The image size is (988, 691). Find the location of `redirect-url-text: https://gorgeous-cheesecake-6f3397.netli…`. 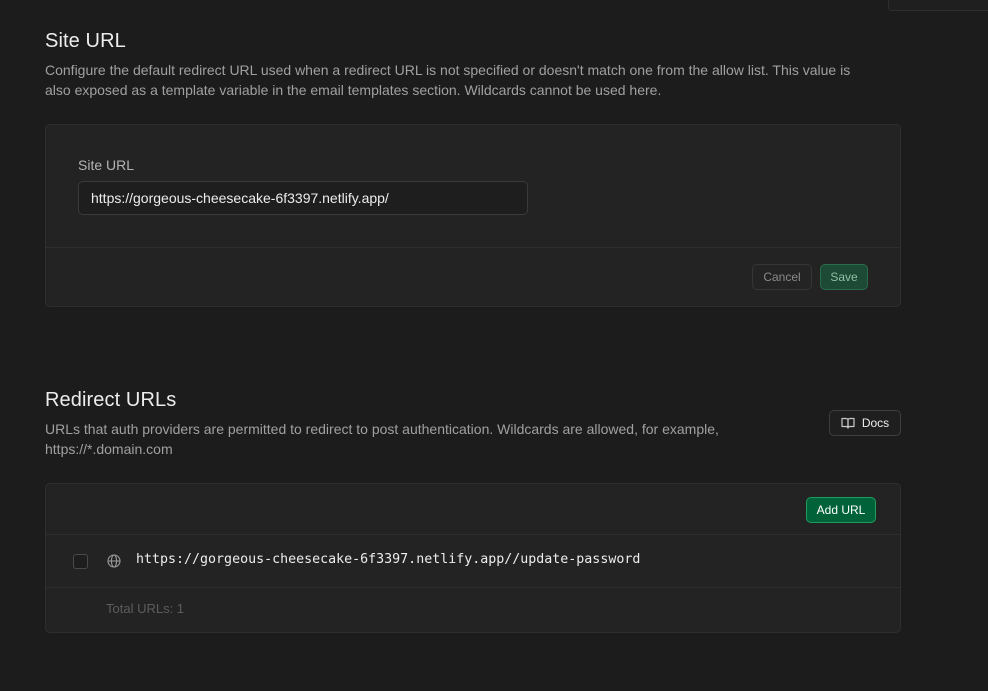

redirect-url-text: https://gorgeous-cheesecake-6f3397.netli… is located at coordinates (388, 559).